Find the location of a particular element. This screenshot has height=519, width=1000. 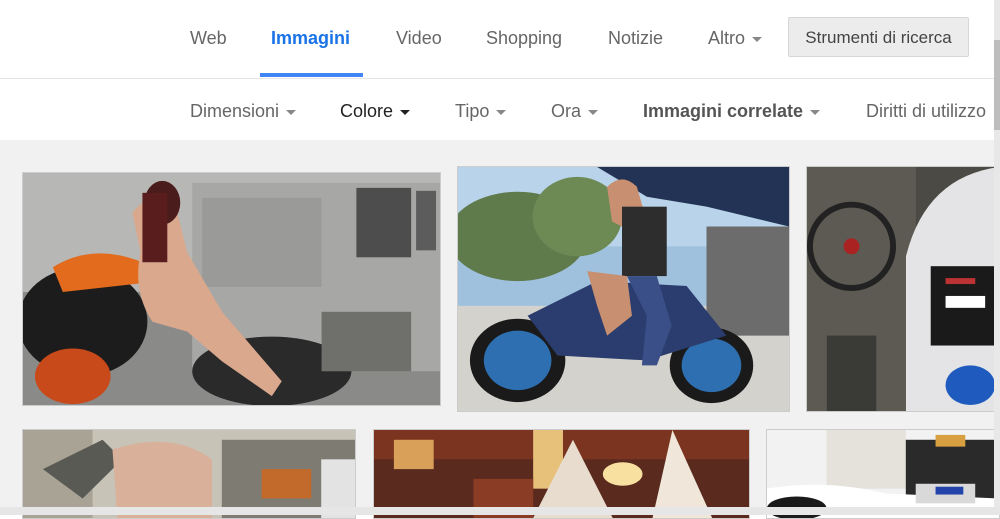

vertical-scrollbar-thumb is located at coordinates (997, 85).